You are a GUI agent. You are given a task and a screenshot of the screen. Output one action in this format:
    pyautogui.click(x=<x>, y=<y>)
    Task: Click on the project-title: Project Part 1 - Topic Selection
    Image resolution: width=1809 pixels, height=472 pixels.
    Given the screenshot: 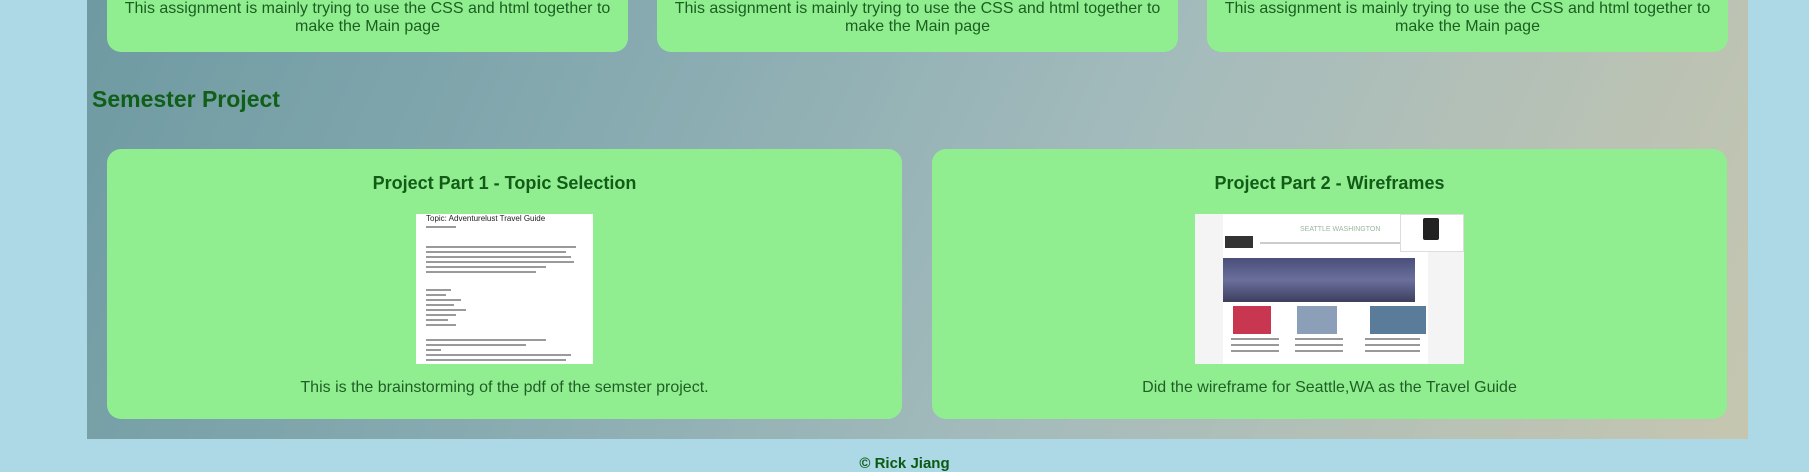 What is the action you would take?
    pyautogui.click(x=504, y=183)
    